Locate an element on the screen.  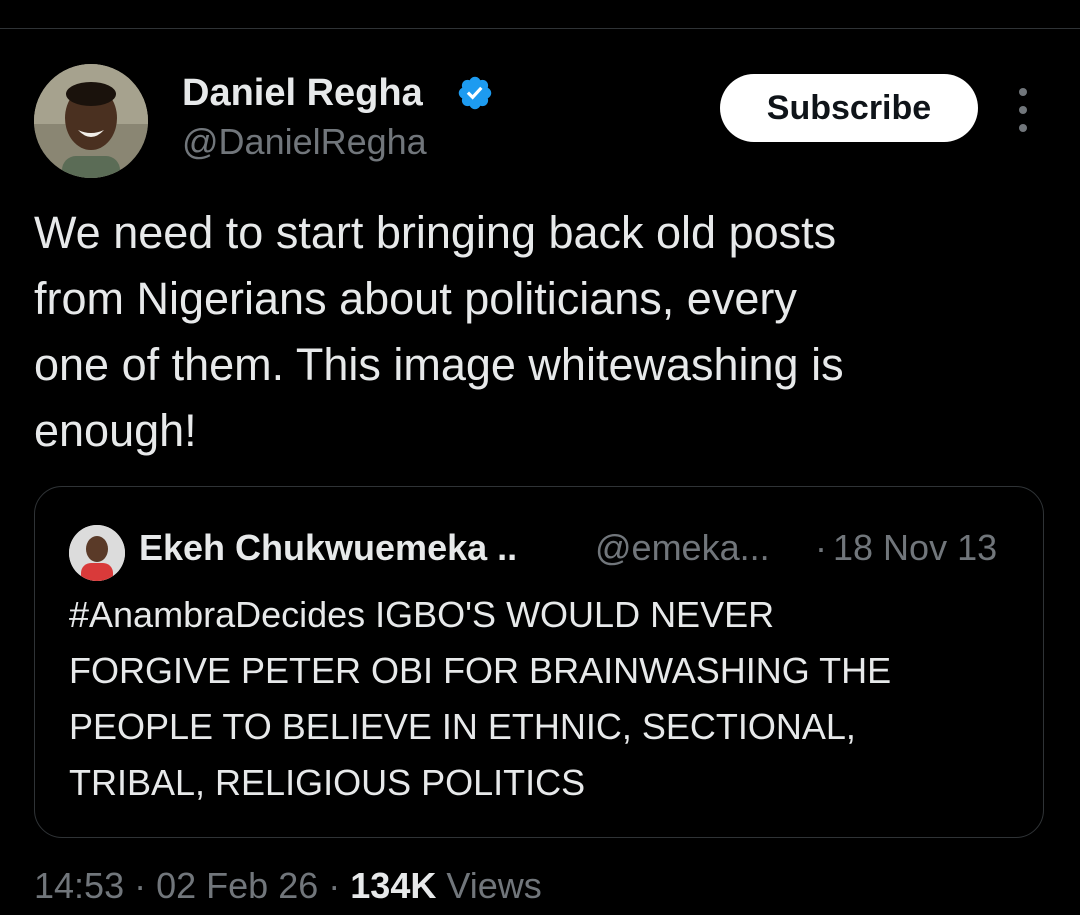
quoted-author-avatar-image is located at coordinates (97, 553).